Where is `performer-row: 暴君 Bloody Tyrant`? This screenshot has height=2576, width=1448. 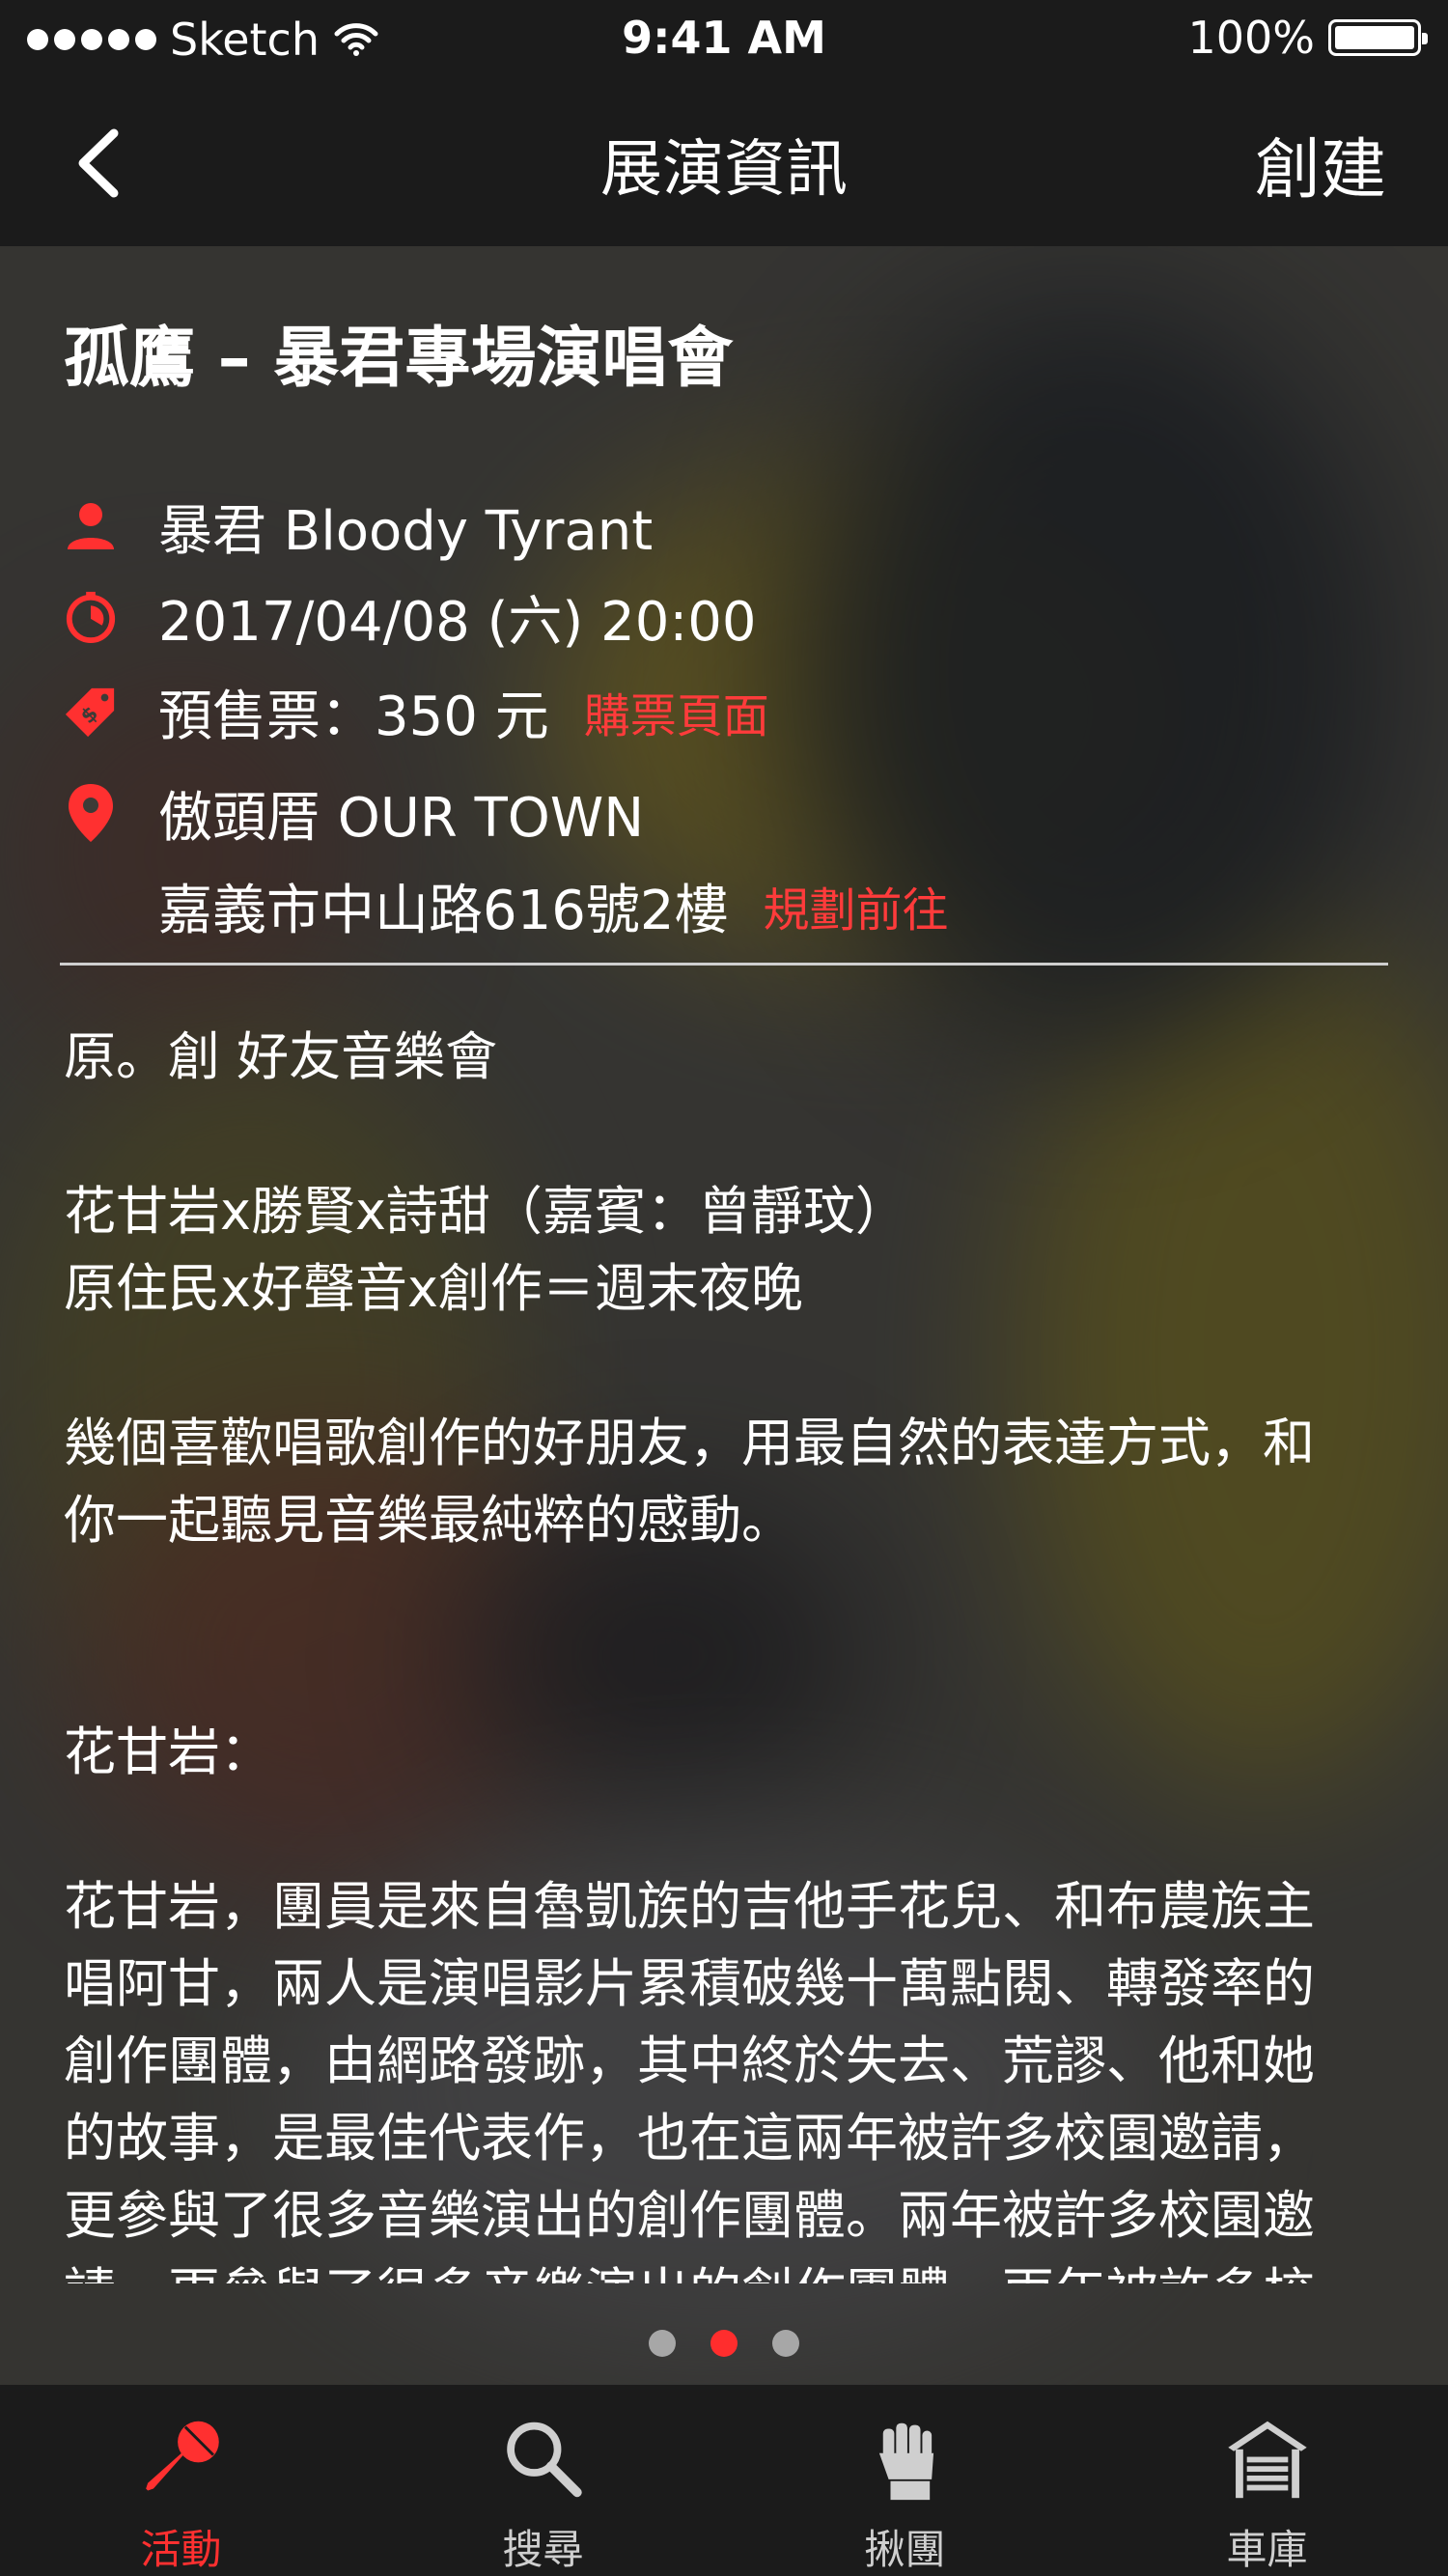
performer-row: 暴君 Bloody Tyrant is located at coordinates (359, 526).